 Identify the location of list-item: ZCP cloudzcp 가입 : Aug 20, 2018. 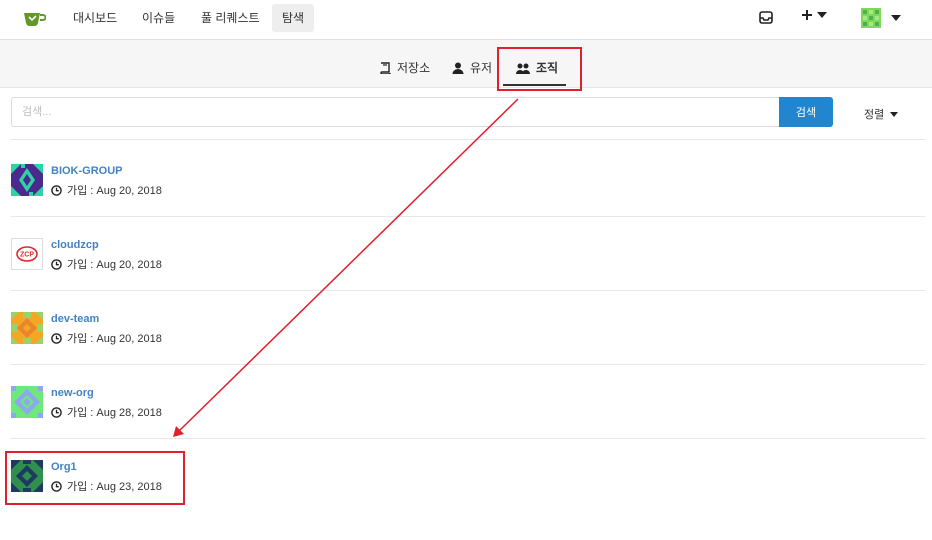
(468, 268).